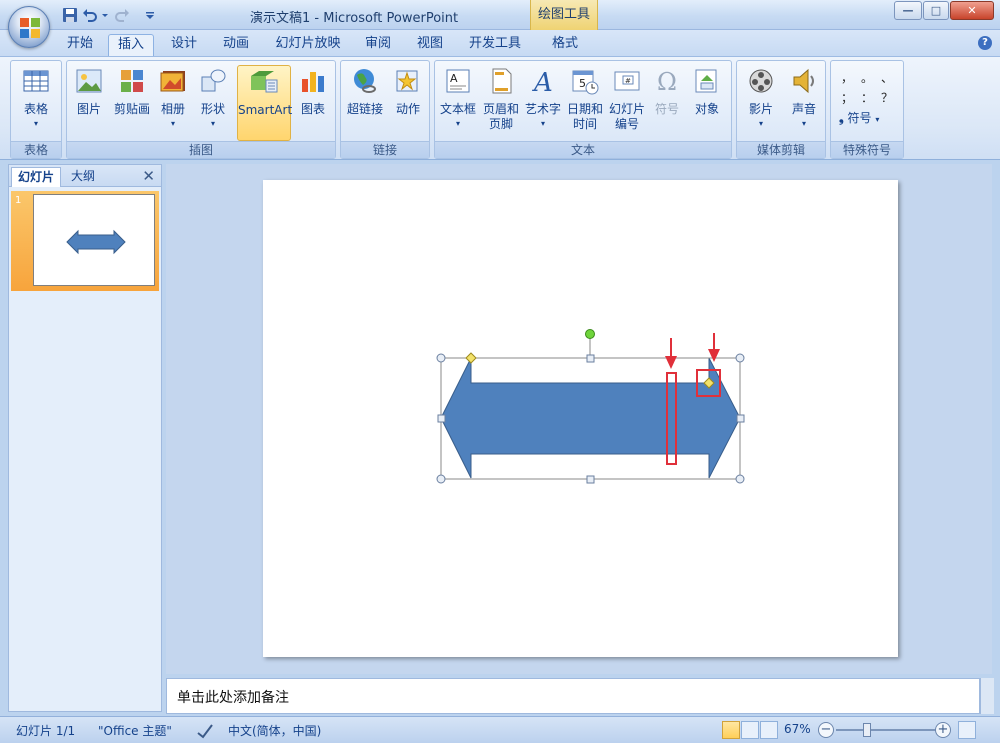 This screenshot has width=1000, height=743. What do you see at coordinates (457, 109) in the screenshot?
I see `textbox-label: 文本框` at bounding box center [457, 109].